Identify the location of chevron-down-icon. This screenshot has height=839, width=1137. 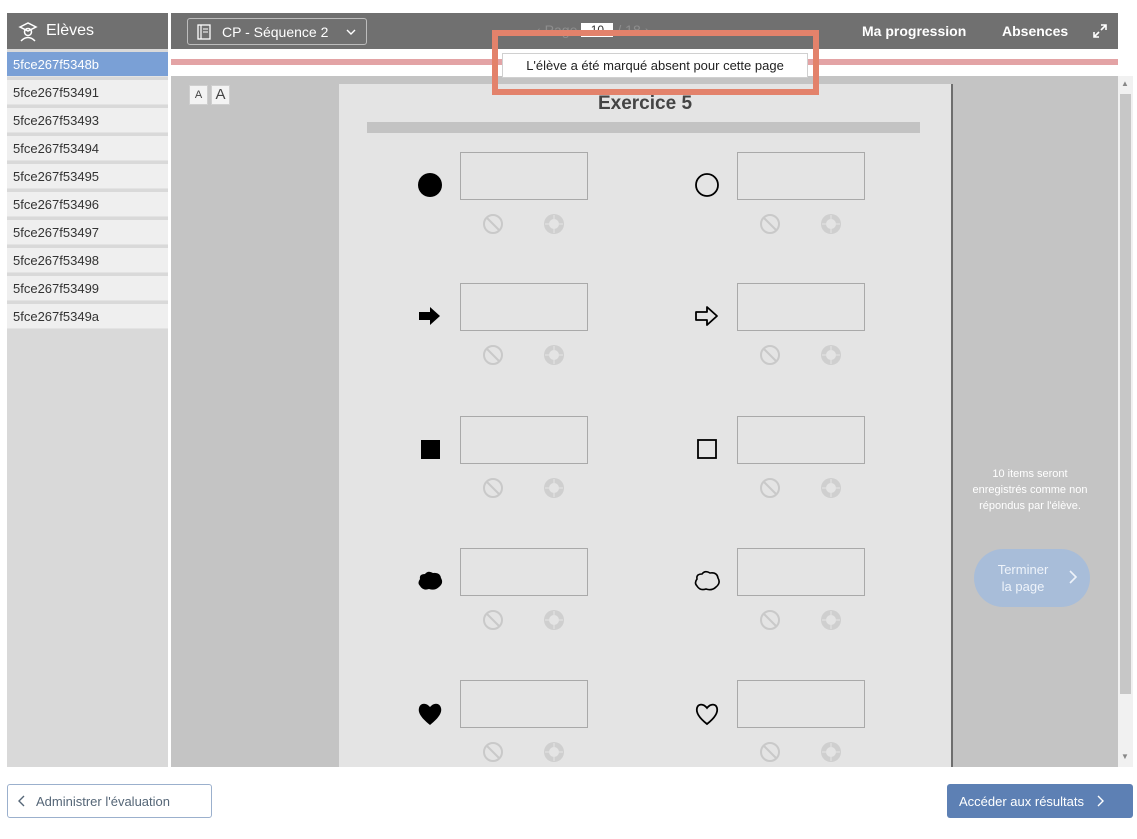
(351, 32).